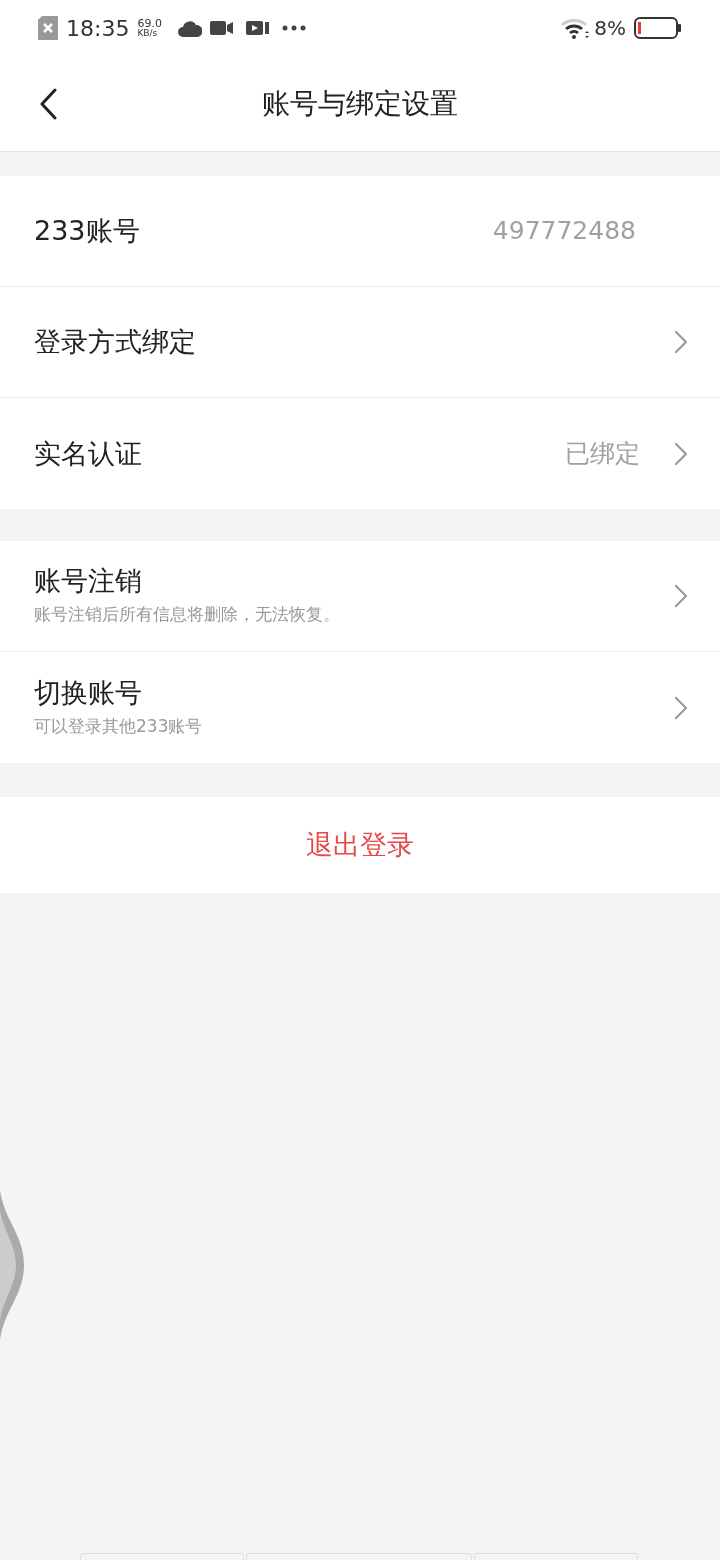 This screenshot has width=720, height=1560. I want to click on row-value: 已绑定, so click(602, 453).